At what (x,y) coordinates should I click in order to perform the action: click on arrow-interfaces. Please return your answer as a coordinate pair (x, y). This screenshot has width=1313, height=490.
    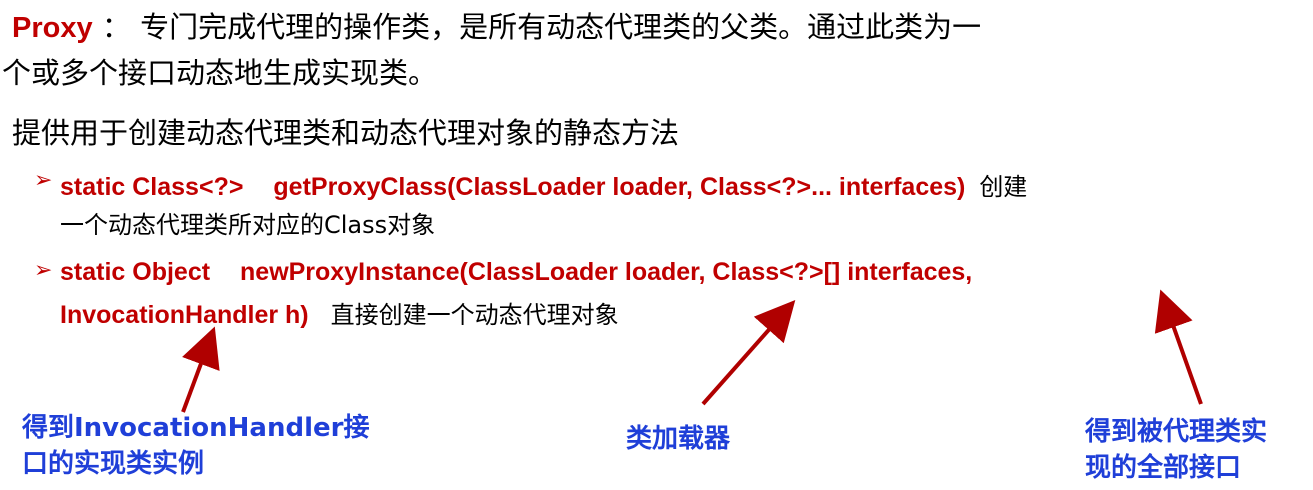
    Looking at the image, I should click on (1178, 347).